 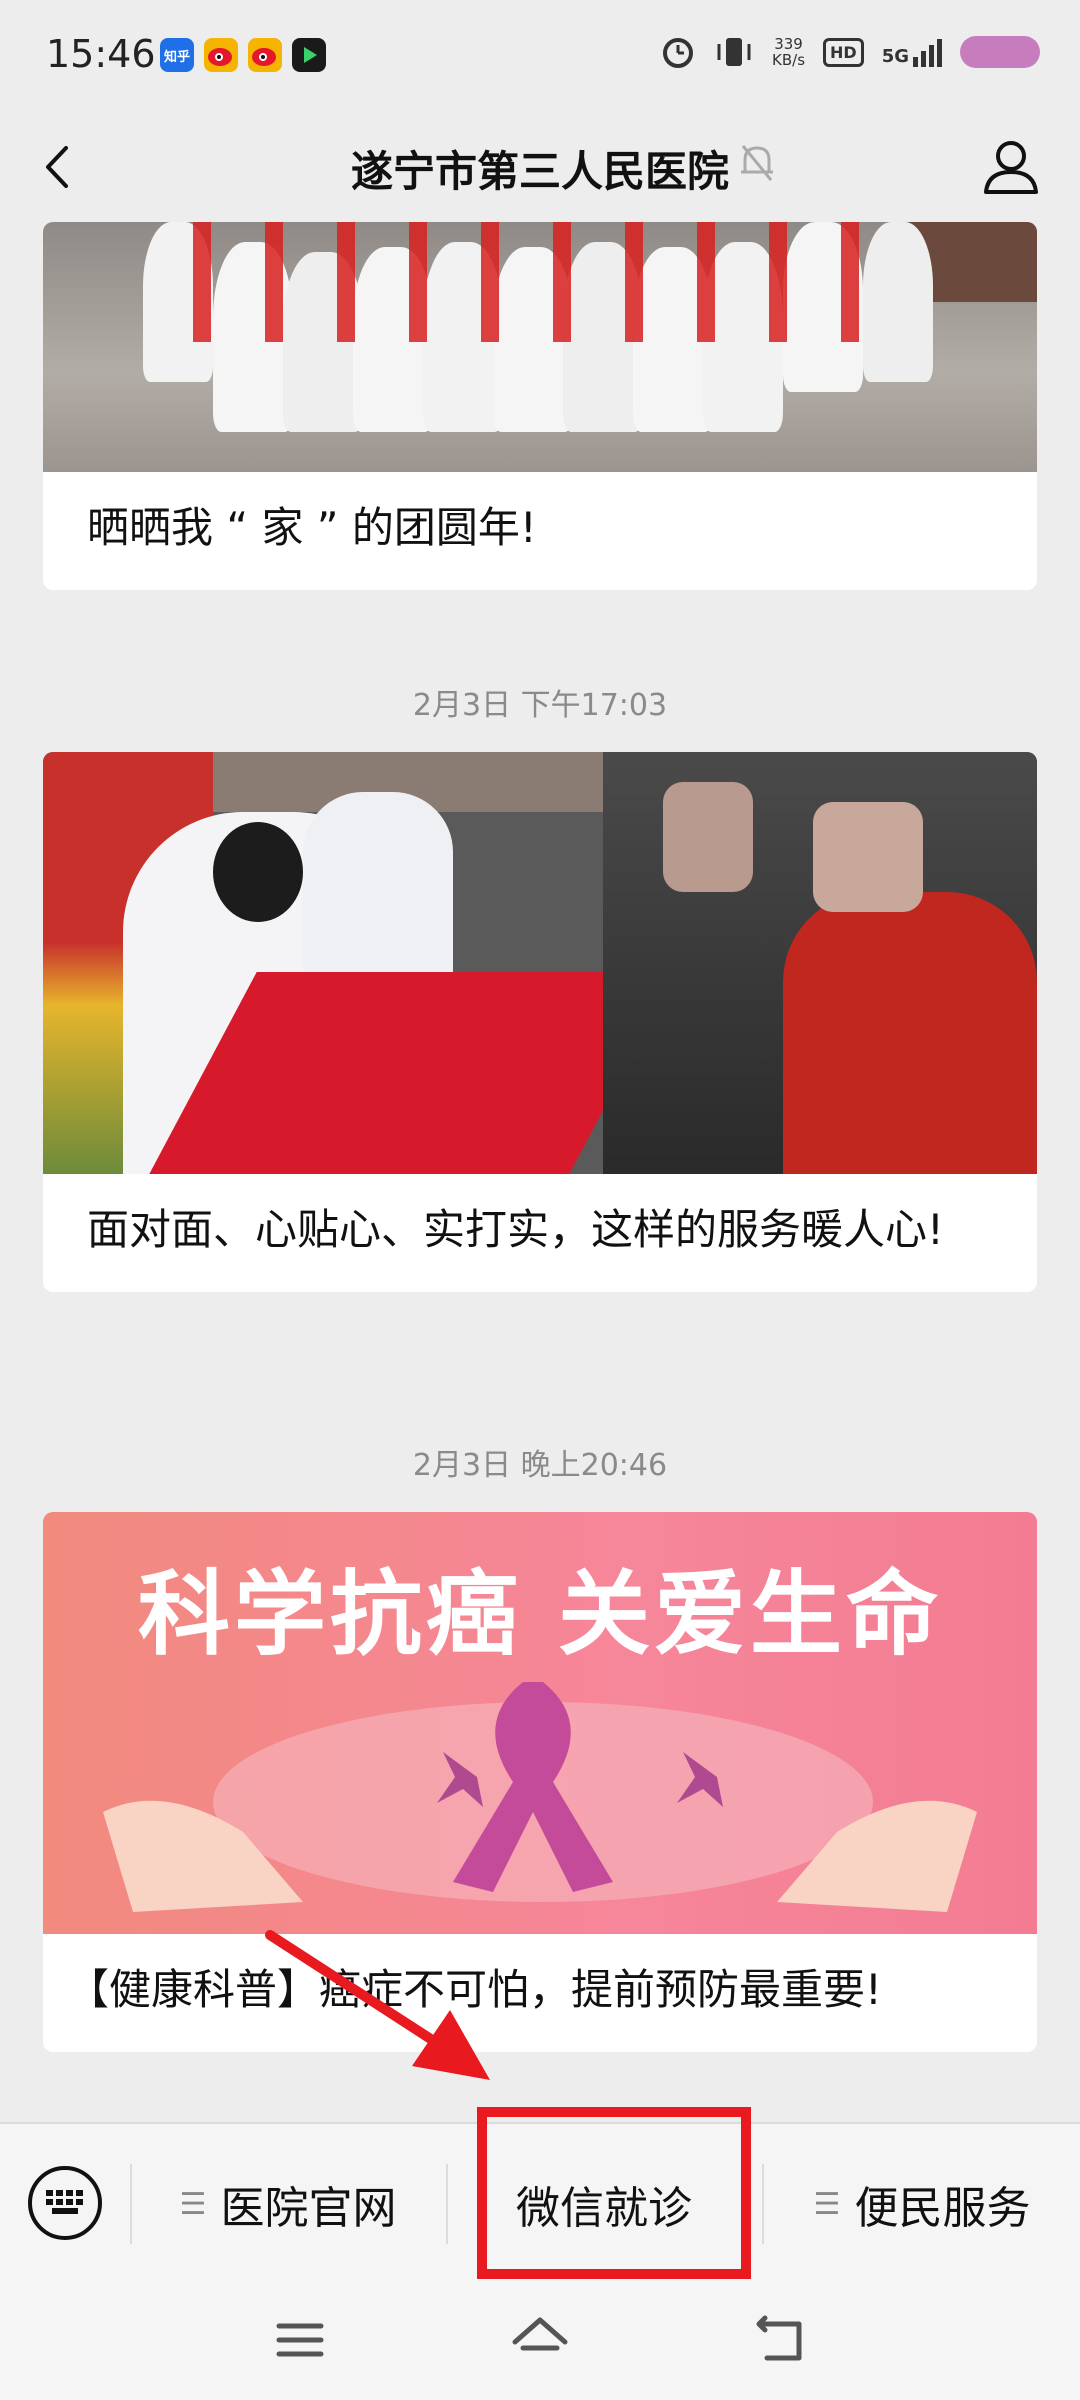 I want to click on page-title: 遂宁市第三人民医院, so click(x=539, y=171).